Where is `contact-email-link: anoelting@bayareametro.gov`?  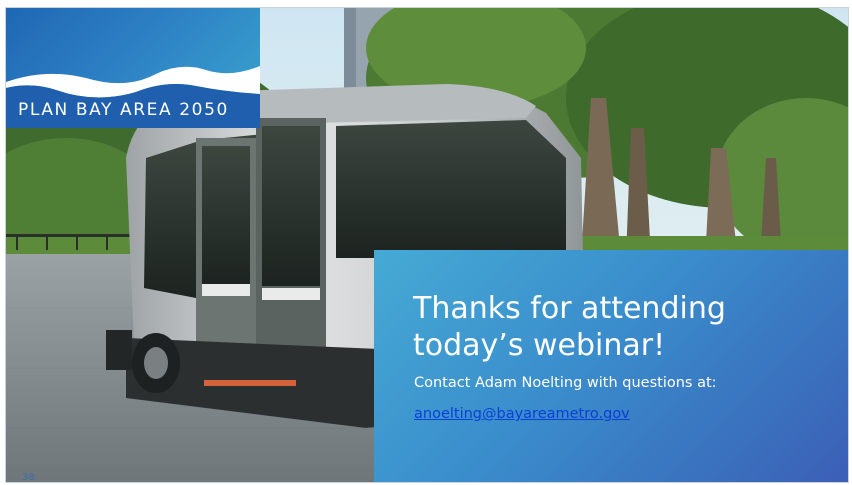
contact-email-link: anoelting@bayareametro.gov is located at coordinates (522, 414).